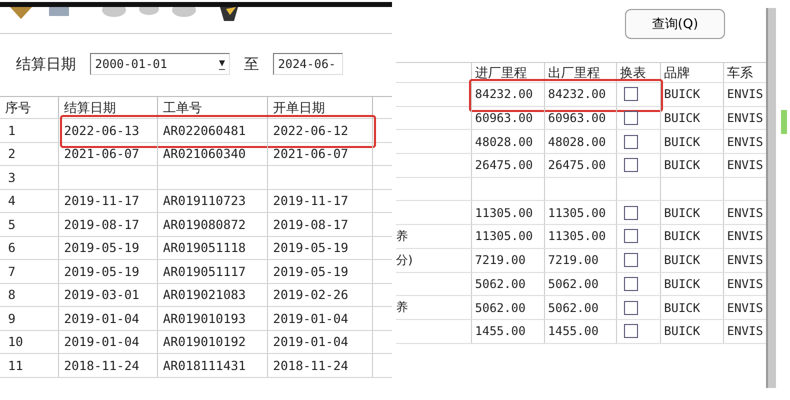 The width and height of the screenshot is (790, 400). Describe the element at coordinates (12, 248) in the screenshot. I see `table-cell-text: 6` at that location.